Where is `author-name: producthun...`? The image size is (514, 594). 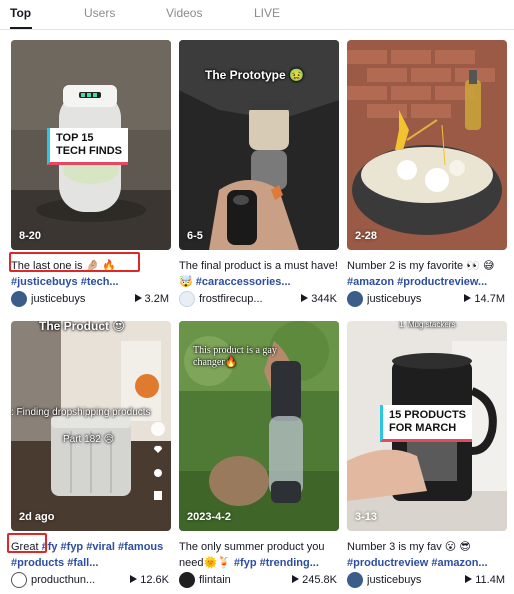
author-name: producthun... is located at coordinates (63, 580).